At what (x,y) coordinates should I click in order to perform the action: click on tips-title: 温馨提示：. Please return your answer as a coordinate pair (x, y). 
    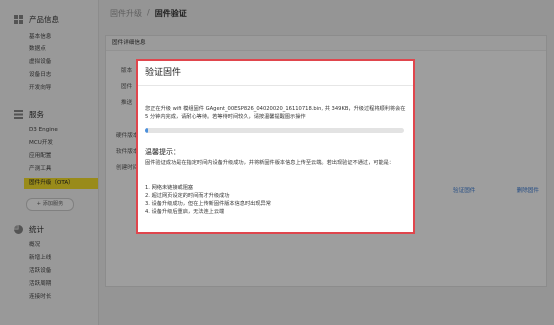
    Looking at the image, I should click on (162, 152).